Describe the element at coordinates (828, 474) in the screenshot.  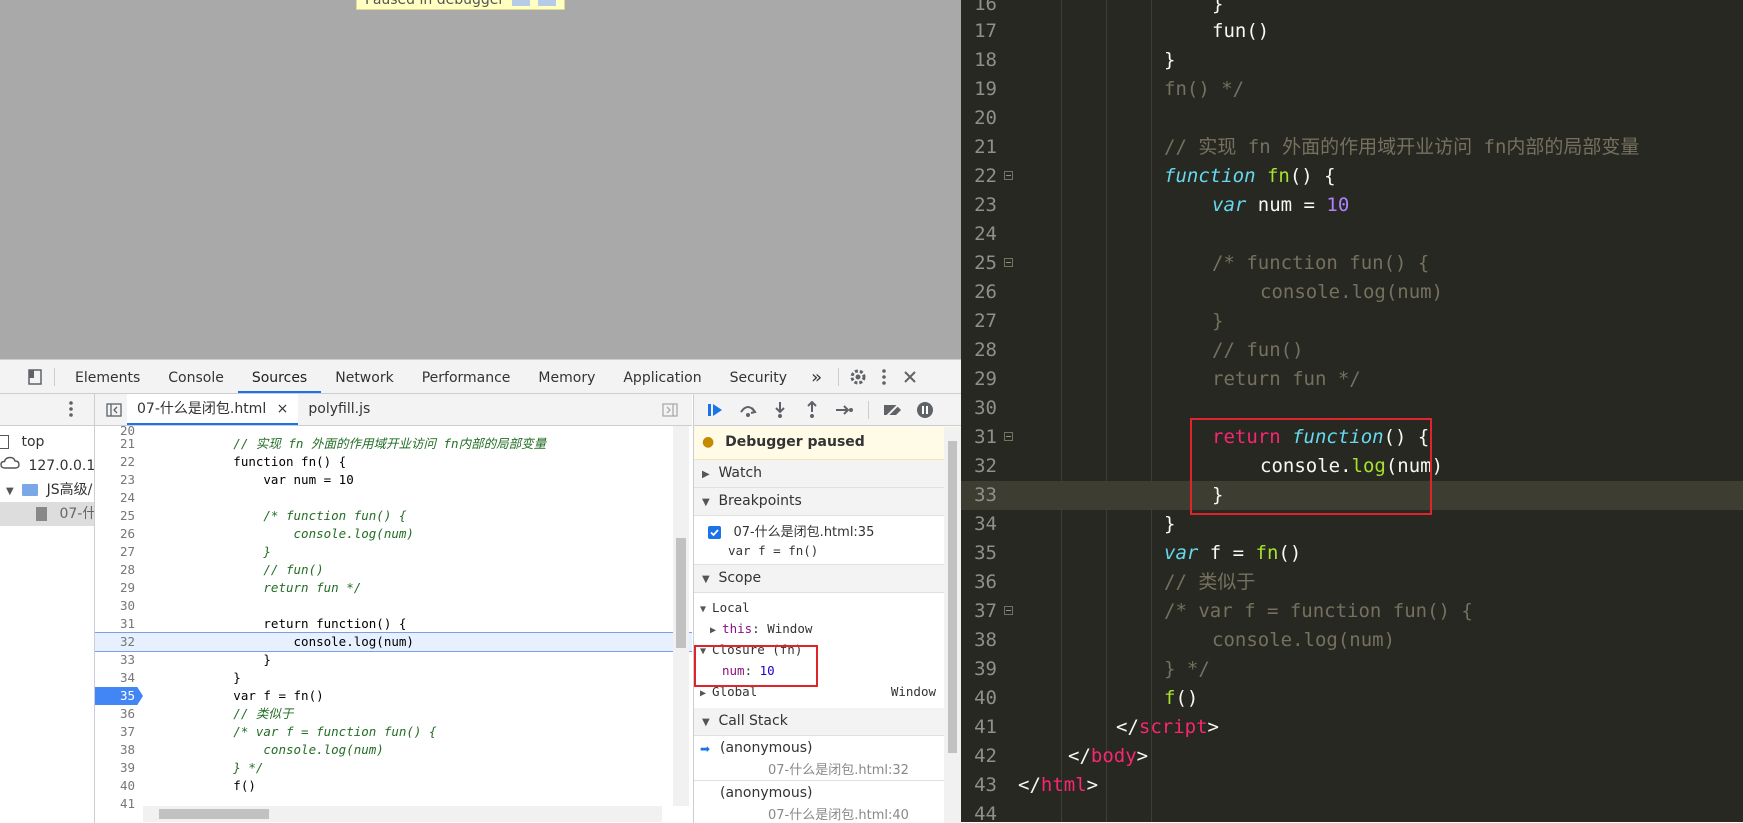
I see `section-watch: ▶ Watch` at that location.